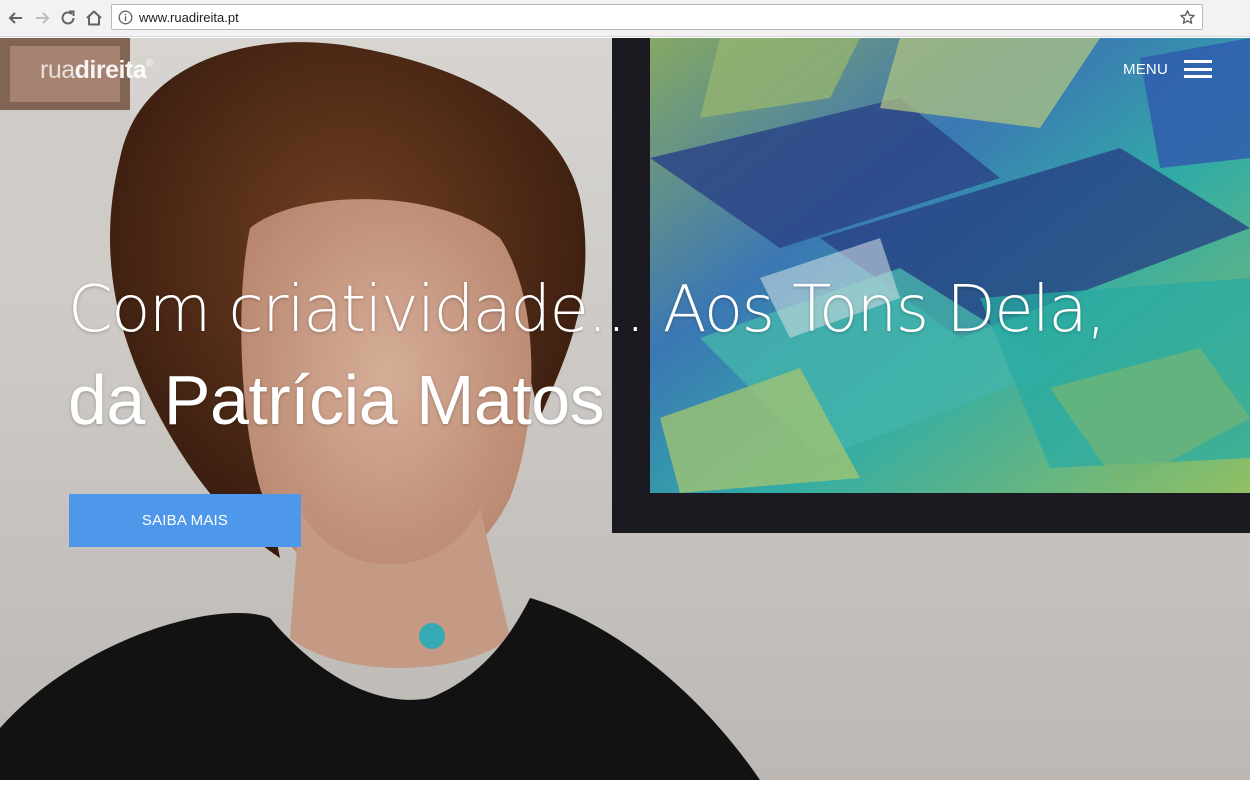 Image resolution: width=1250 pixels, height=800 pixels. What do you see at coordinates (1145, 69) in the screenshot?
I see `menu-label: MENU` at bounding box center [1145, 69].